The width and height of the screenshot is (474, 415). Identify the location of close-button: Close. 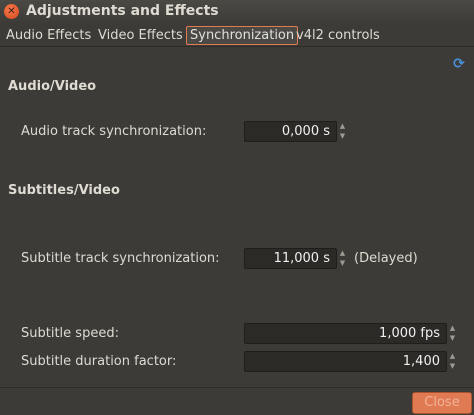
(442, 403).